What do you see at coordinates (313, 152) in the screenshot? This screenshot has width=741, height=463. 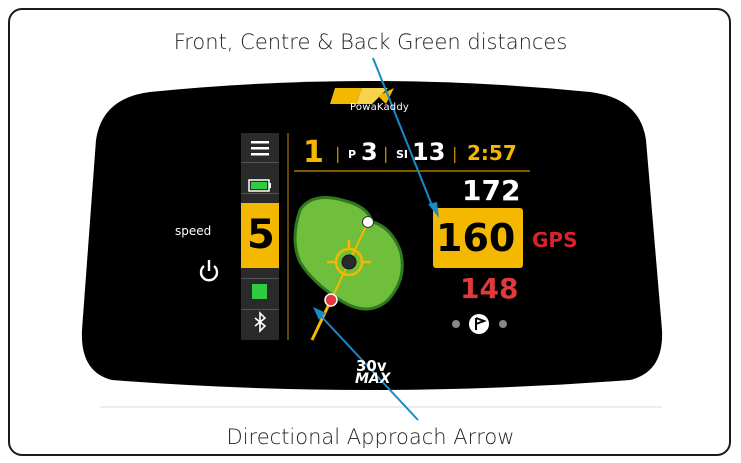 I see `hole-number: 1` at bounding box center [313, 152].